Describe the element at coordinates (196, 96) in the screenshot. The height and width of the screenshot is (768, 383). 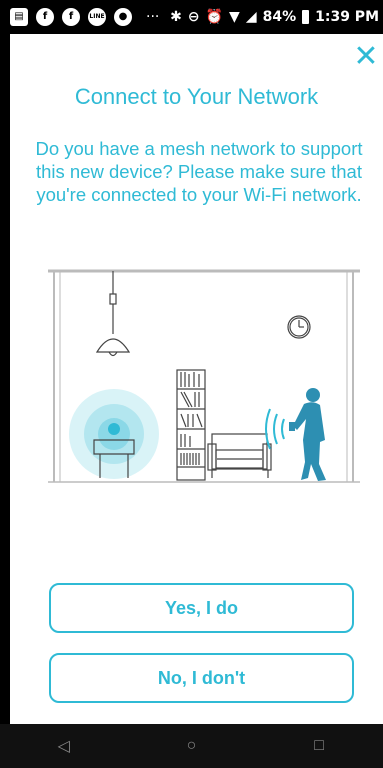
I see `page-title: Connect to Your Network` at that location.